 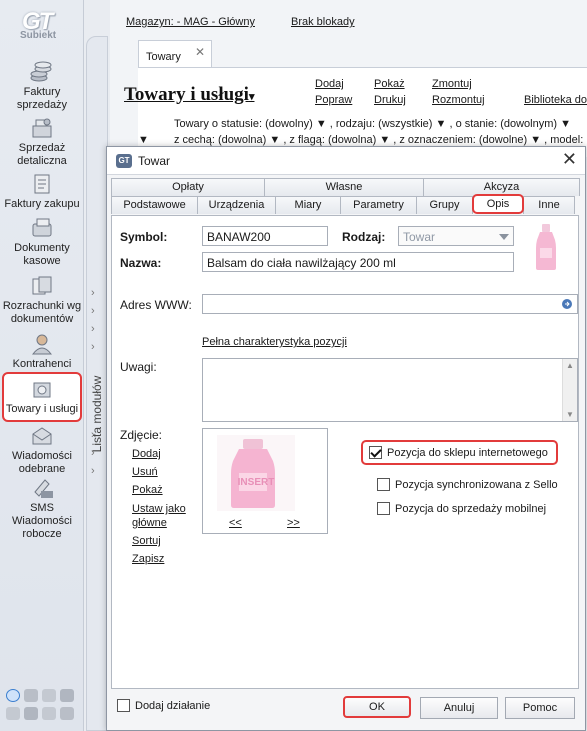 I want to click on notes-scrollbar: ▲ ▼, so click(x=569, y=390).